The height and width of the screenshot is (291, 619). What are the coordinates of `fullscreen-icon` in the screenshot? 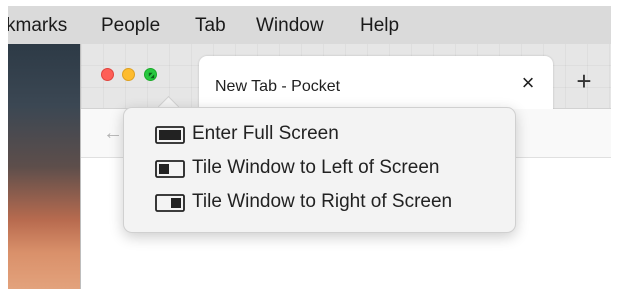 It's located at (170, 135).